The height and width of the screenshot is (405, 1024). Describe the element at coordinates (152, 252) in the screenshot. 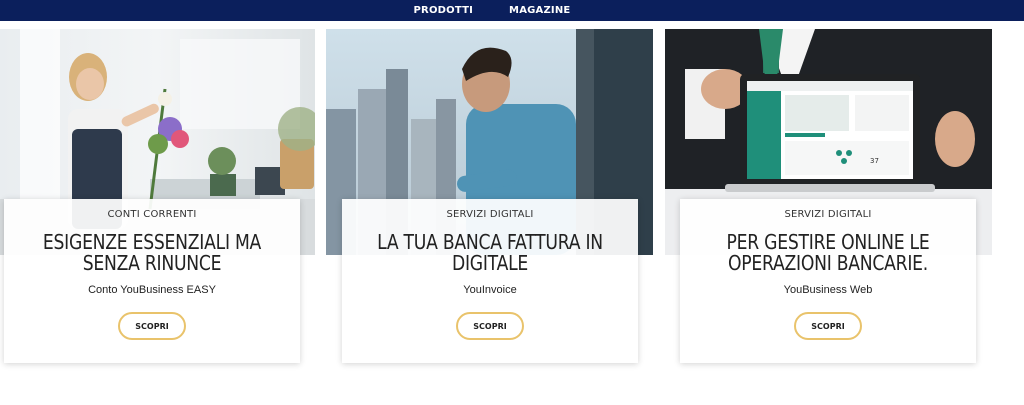

I see `card-title: ESIGENZE ESSENZIALI MA SENZA RINUNCE` at that location.